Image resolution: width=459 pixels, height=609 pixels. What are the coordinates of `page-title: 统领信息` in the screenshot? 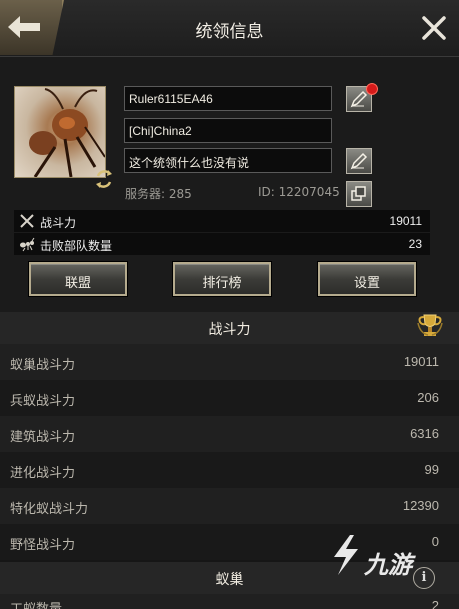 It's located at (229, 32).